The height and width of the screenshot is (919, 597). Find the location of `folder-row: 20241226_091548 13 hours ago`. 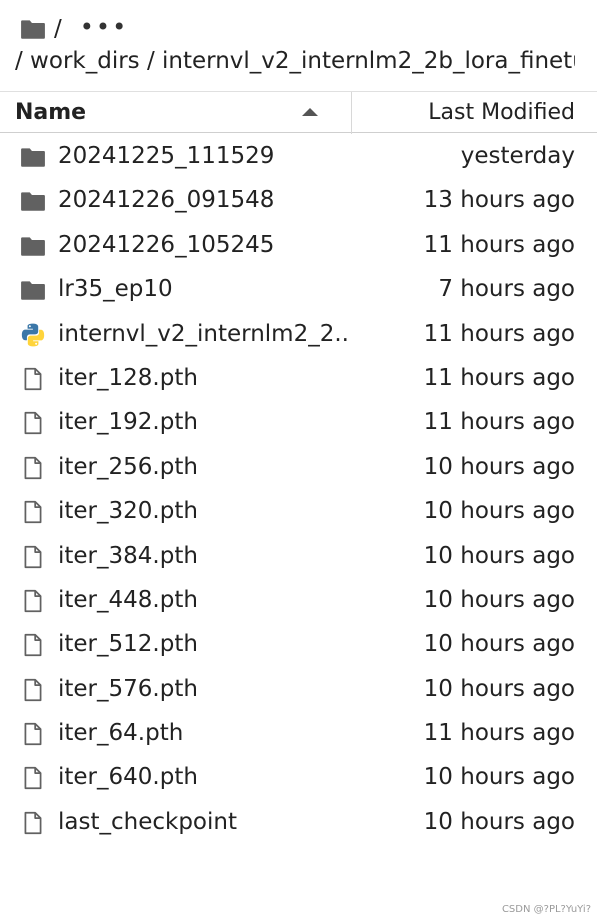

folder-row: 20241226_091548 13 hours ago is located at coordinates (298, 200).